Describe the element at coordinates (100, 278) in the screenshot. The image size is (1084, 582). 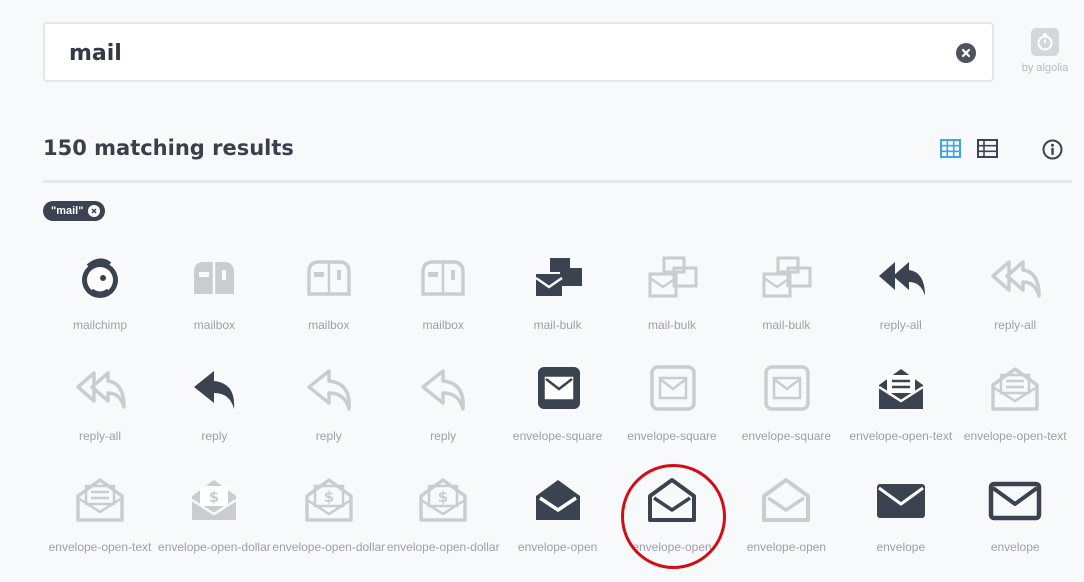
I see `mailchimp-icon` at that location.